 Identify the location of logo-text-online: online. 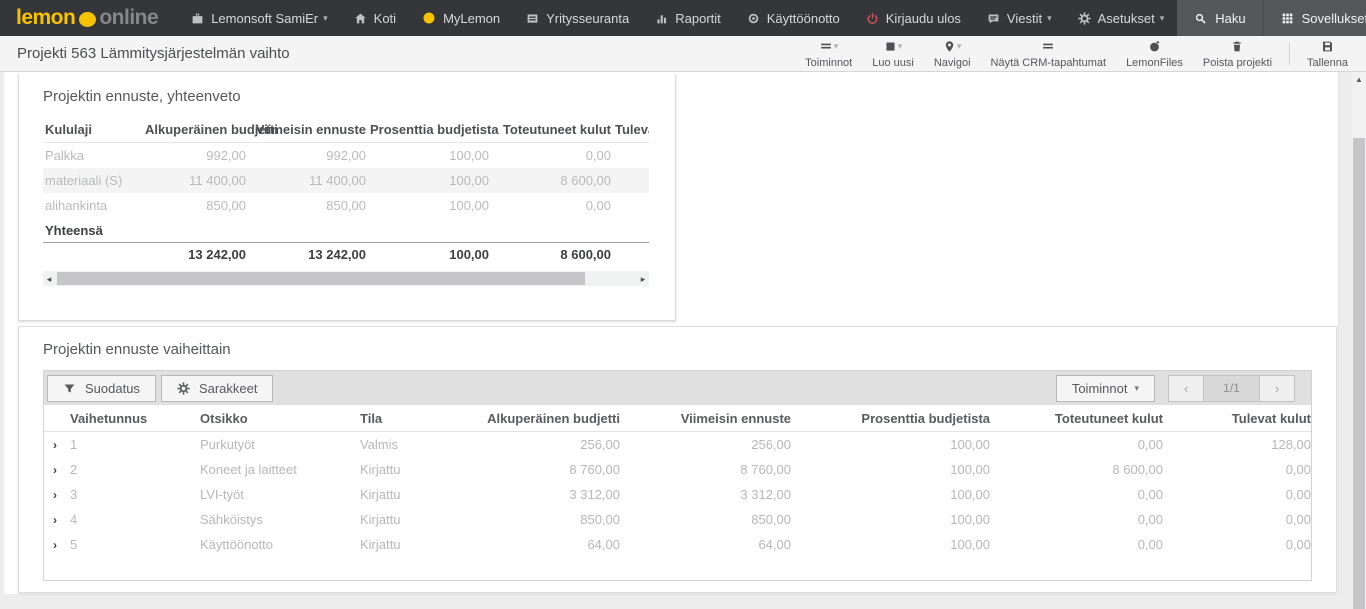
(129, 17).